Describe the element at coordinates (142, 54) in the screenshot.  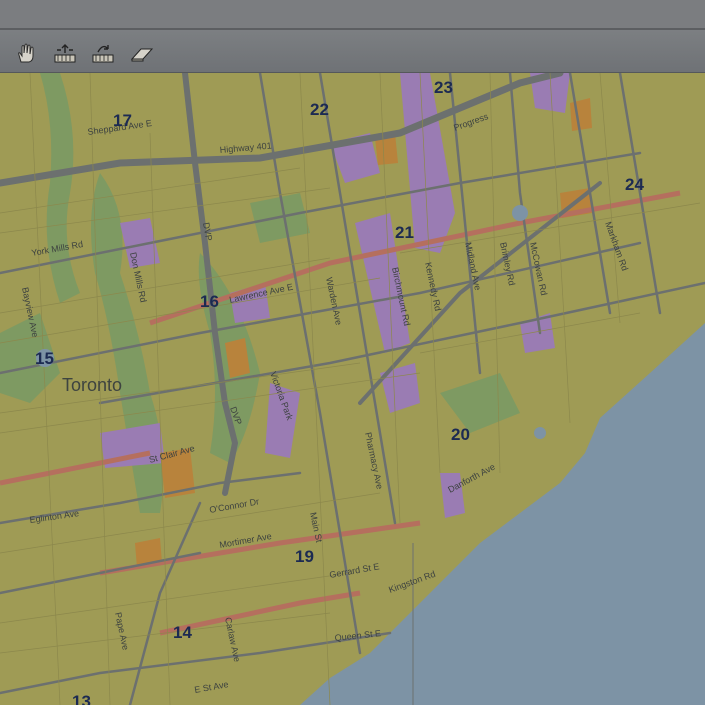
I see `eraser-icon` at that location.